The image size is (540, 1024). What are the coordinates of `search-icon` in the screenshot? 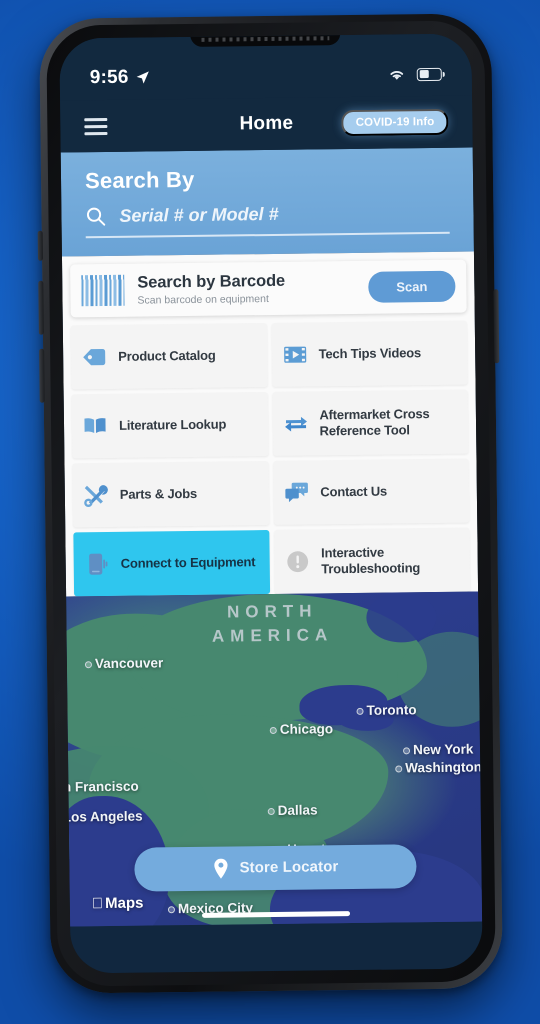 It's located at (96, 216).